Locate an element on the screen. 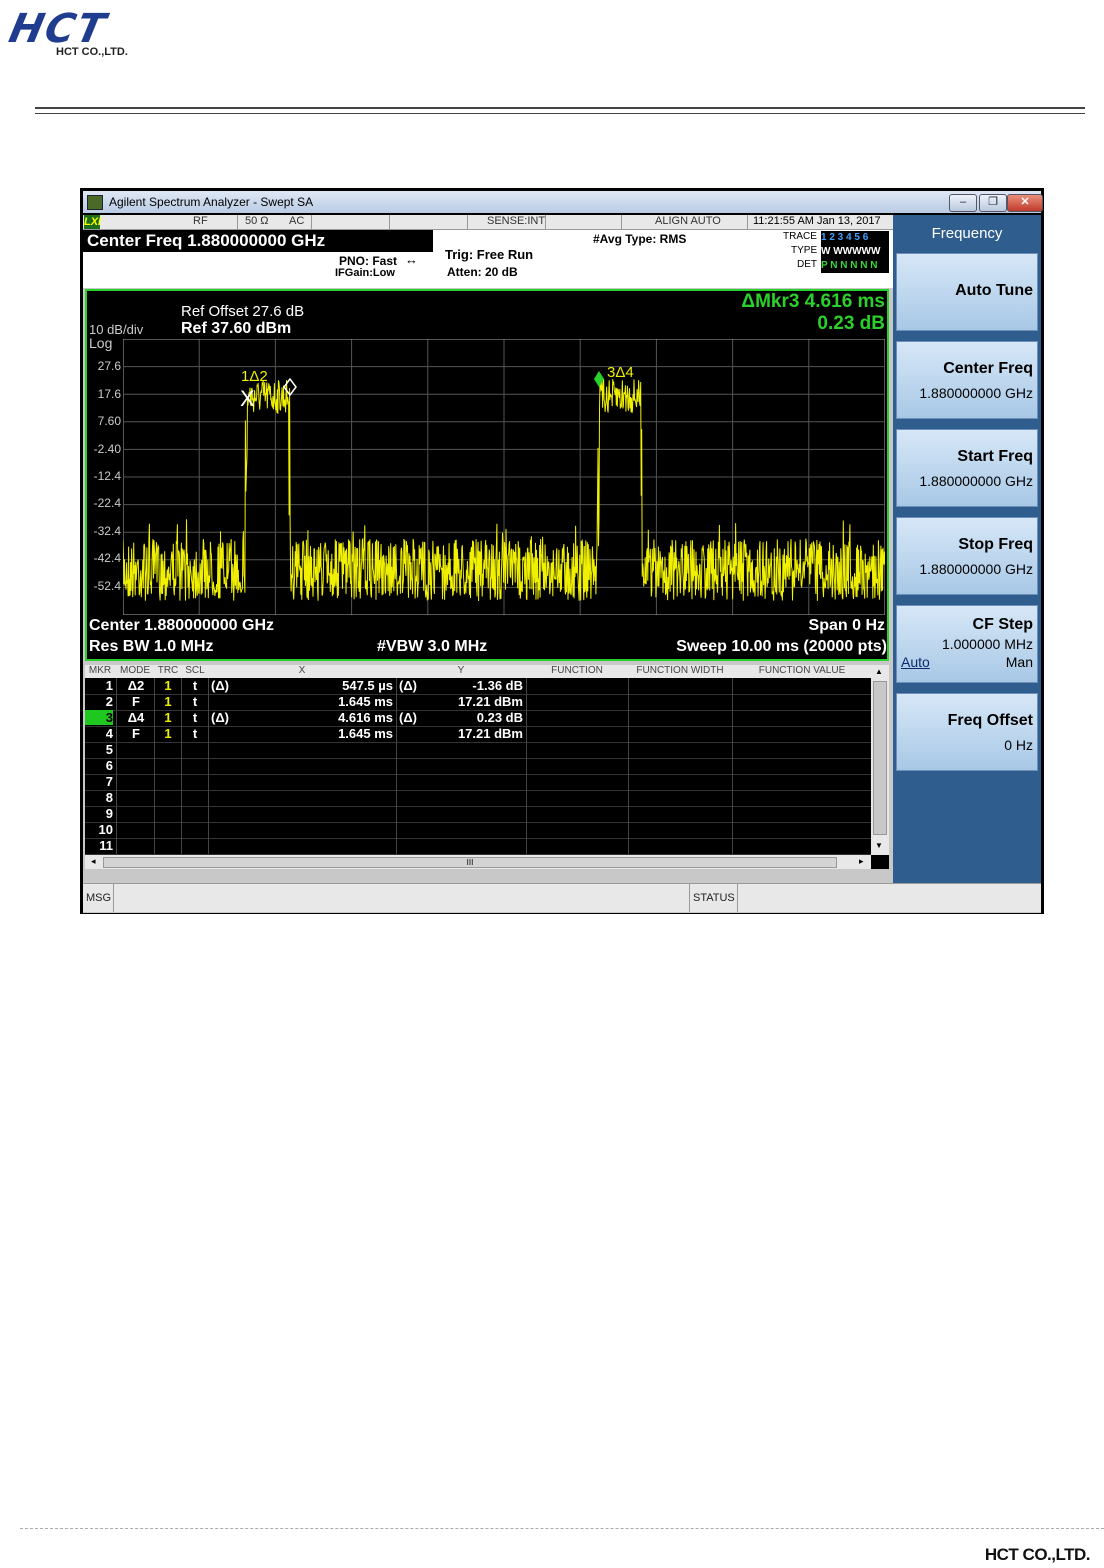 Image resolution: width=1104 pixels, height=1568 pixels. start-freq-label: Start Freq is located at coordinates (995, 456).